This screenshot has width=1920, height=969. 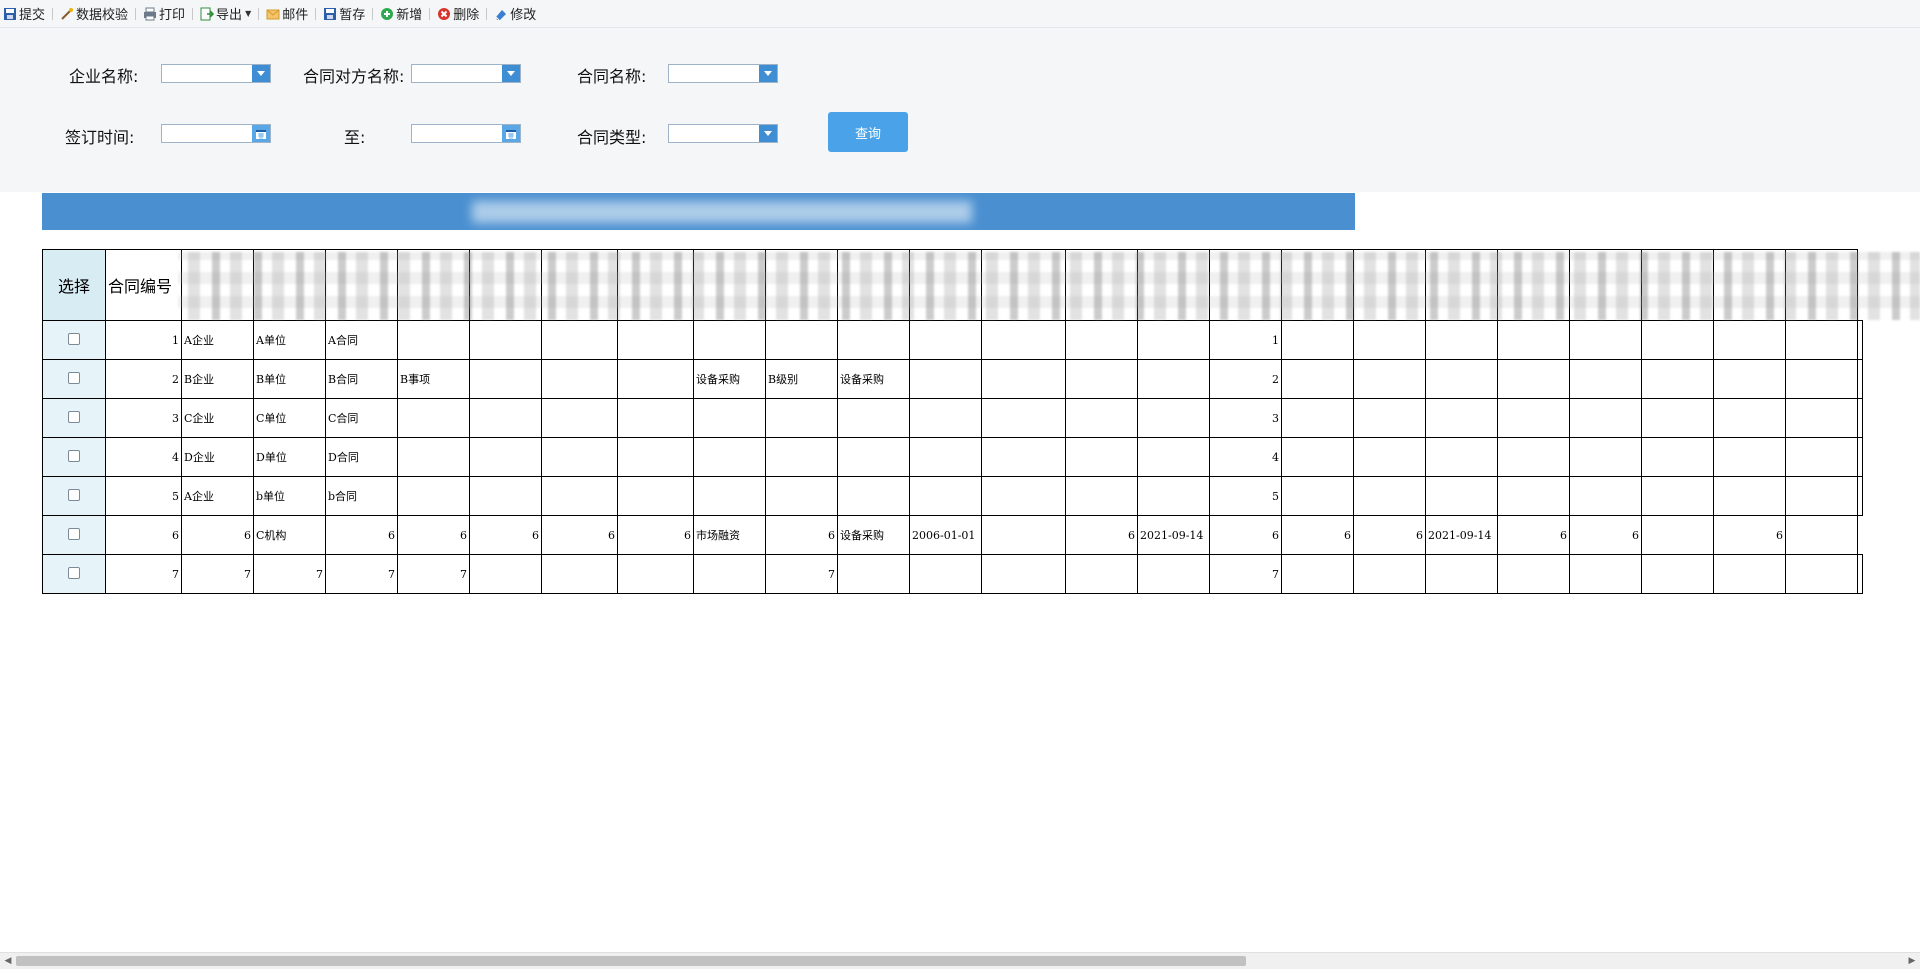 I want to click on magic-wand-icon, so click(x=67, y=14).